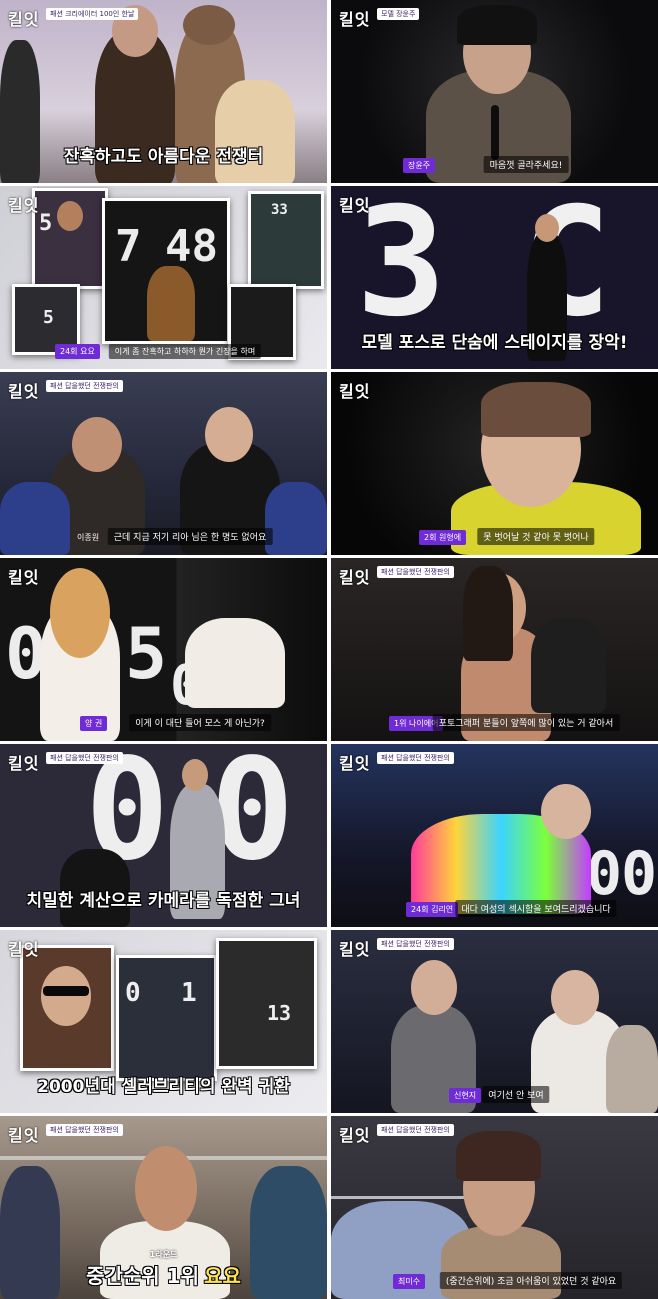 The image size is (658, 1299). I want to click on speaker-tag: 모델 장윤주, so click(398, 14).